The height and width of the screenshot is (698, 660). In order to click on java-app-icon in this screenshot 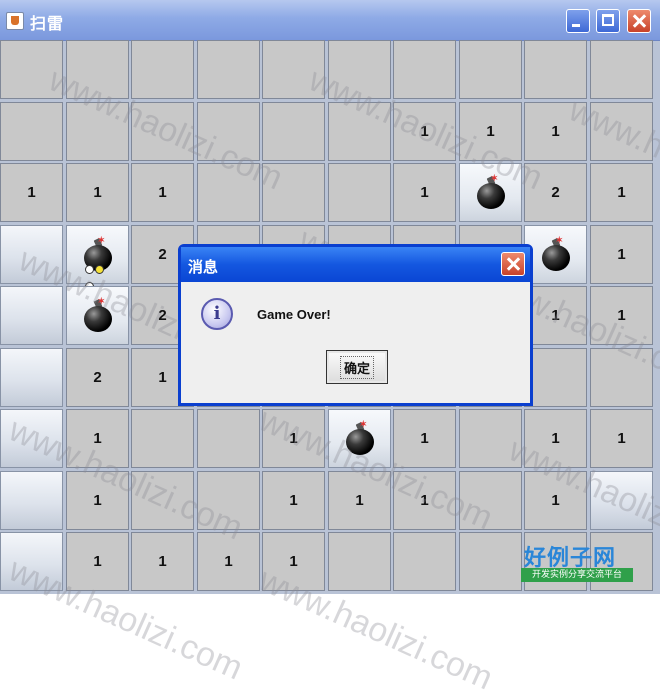, I will do `click(15, 21)`.